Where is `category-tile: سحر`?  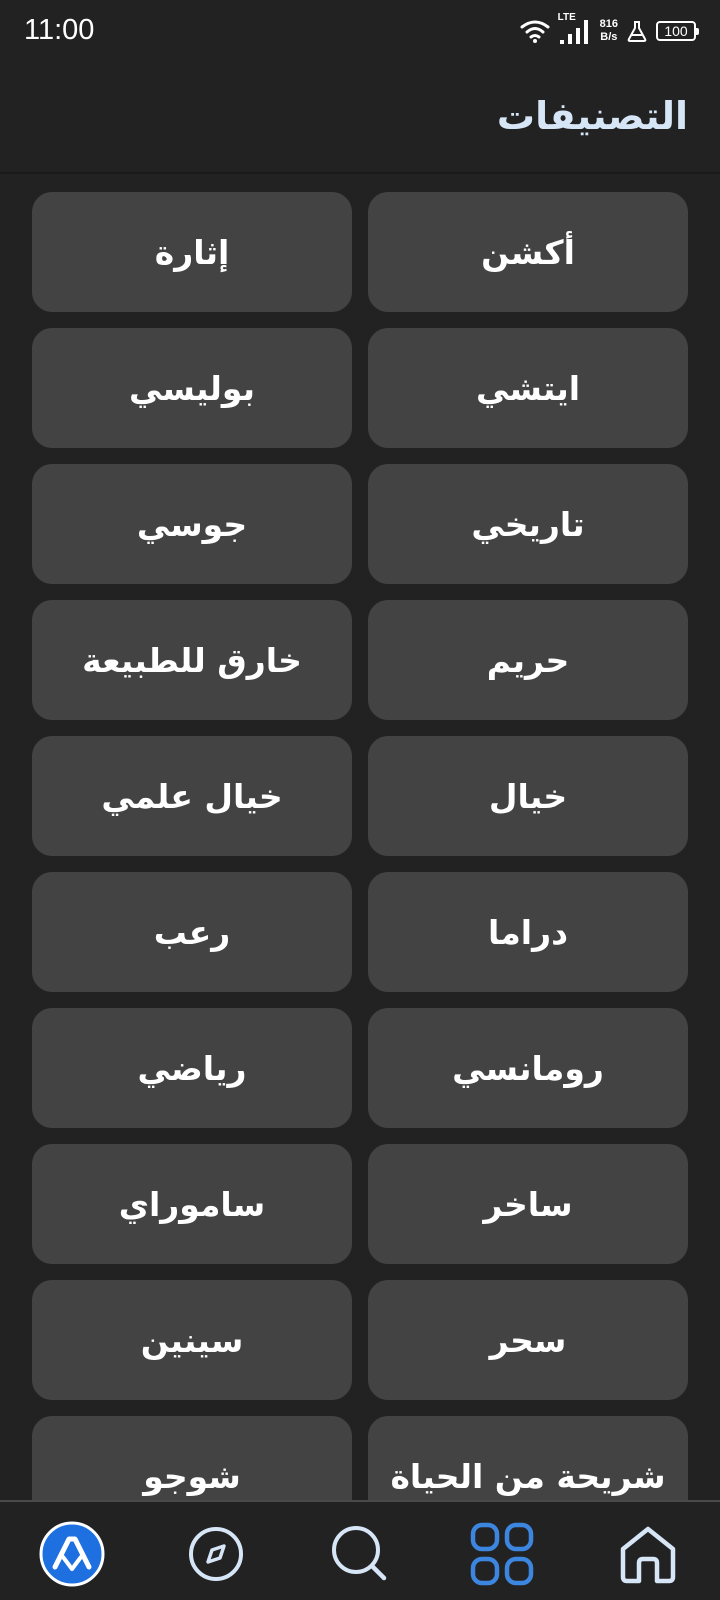 category-tile: سحر is located at coordinates (528, 1340).